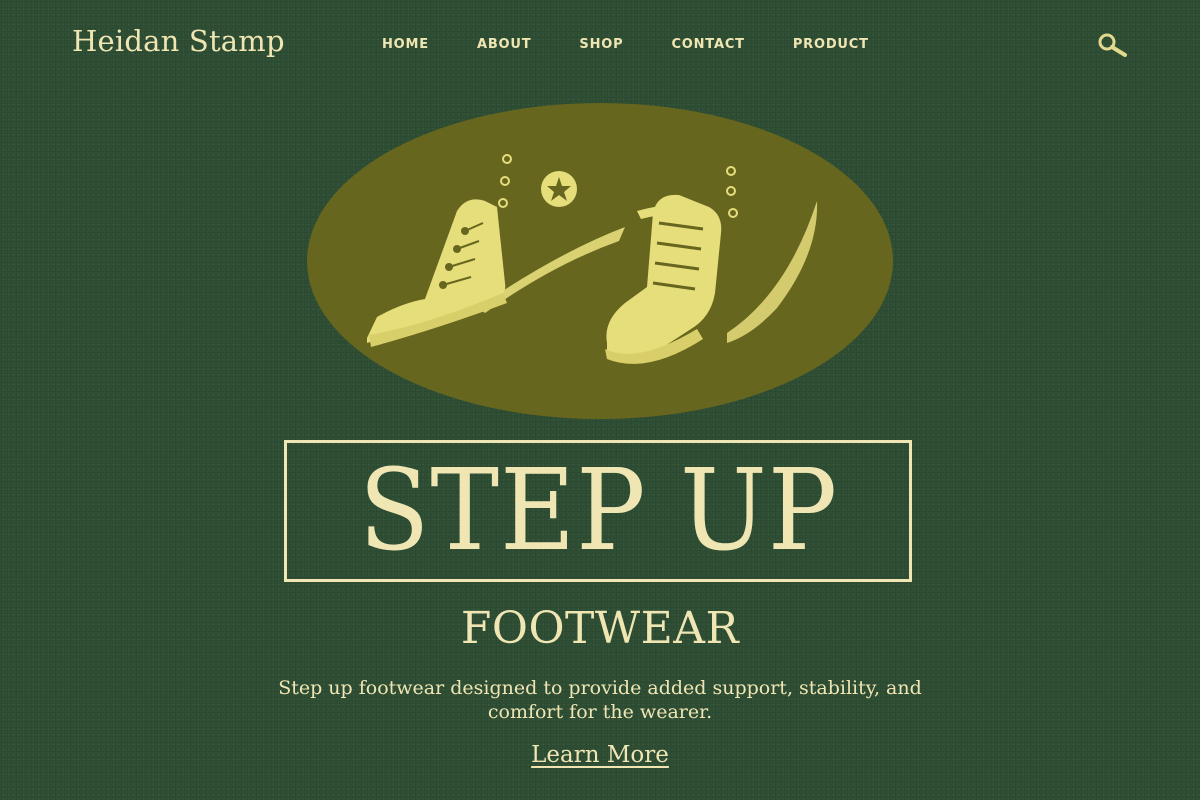 The height and width of the screenshot is (800, 1200). What do you see at coordinates (504, 44) in the screenshot?
I see `nav-about: ABOUT` at bounding box center [504, 44].